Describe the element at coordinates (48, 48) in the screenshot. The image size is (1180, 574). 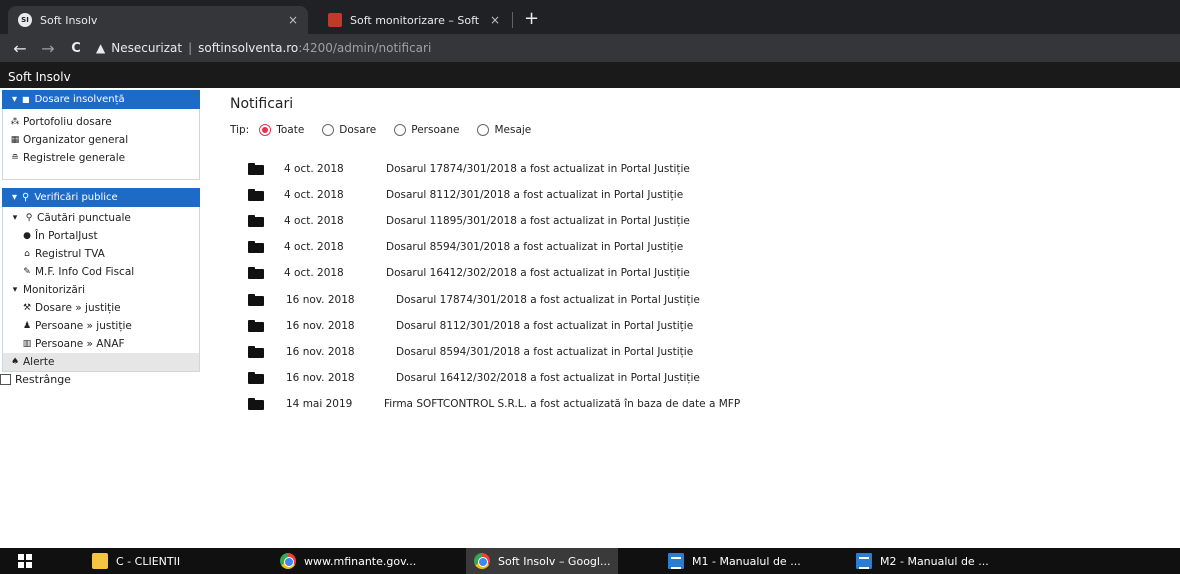
I see `forward-icon: →` at that location.